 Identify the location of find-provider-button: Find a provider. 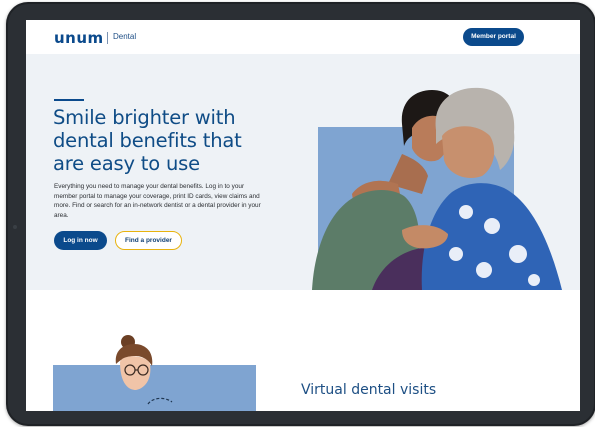
(148, 240).